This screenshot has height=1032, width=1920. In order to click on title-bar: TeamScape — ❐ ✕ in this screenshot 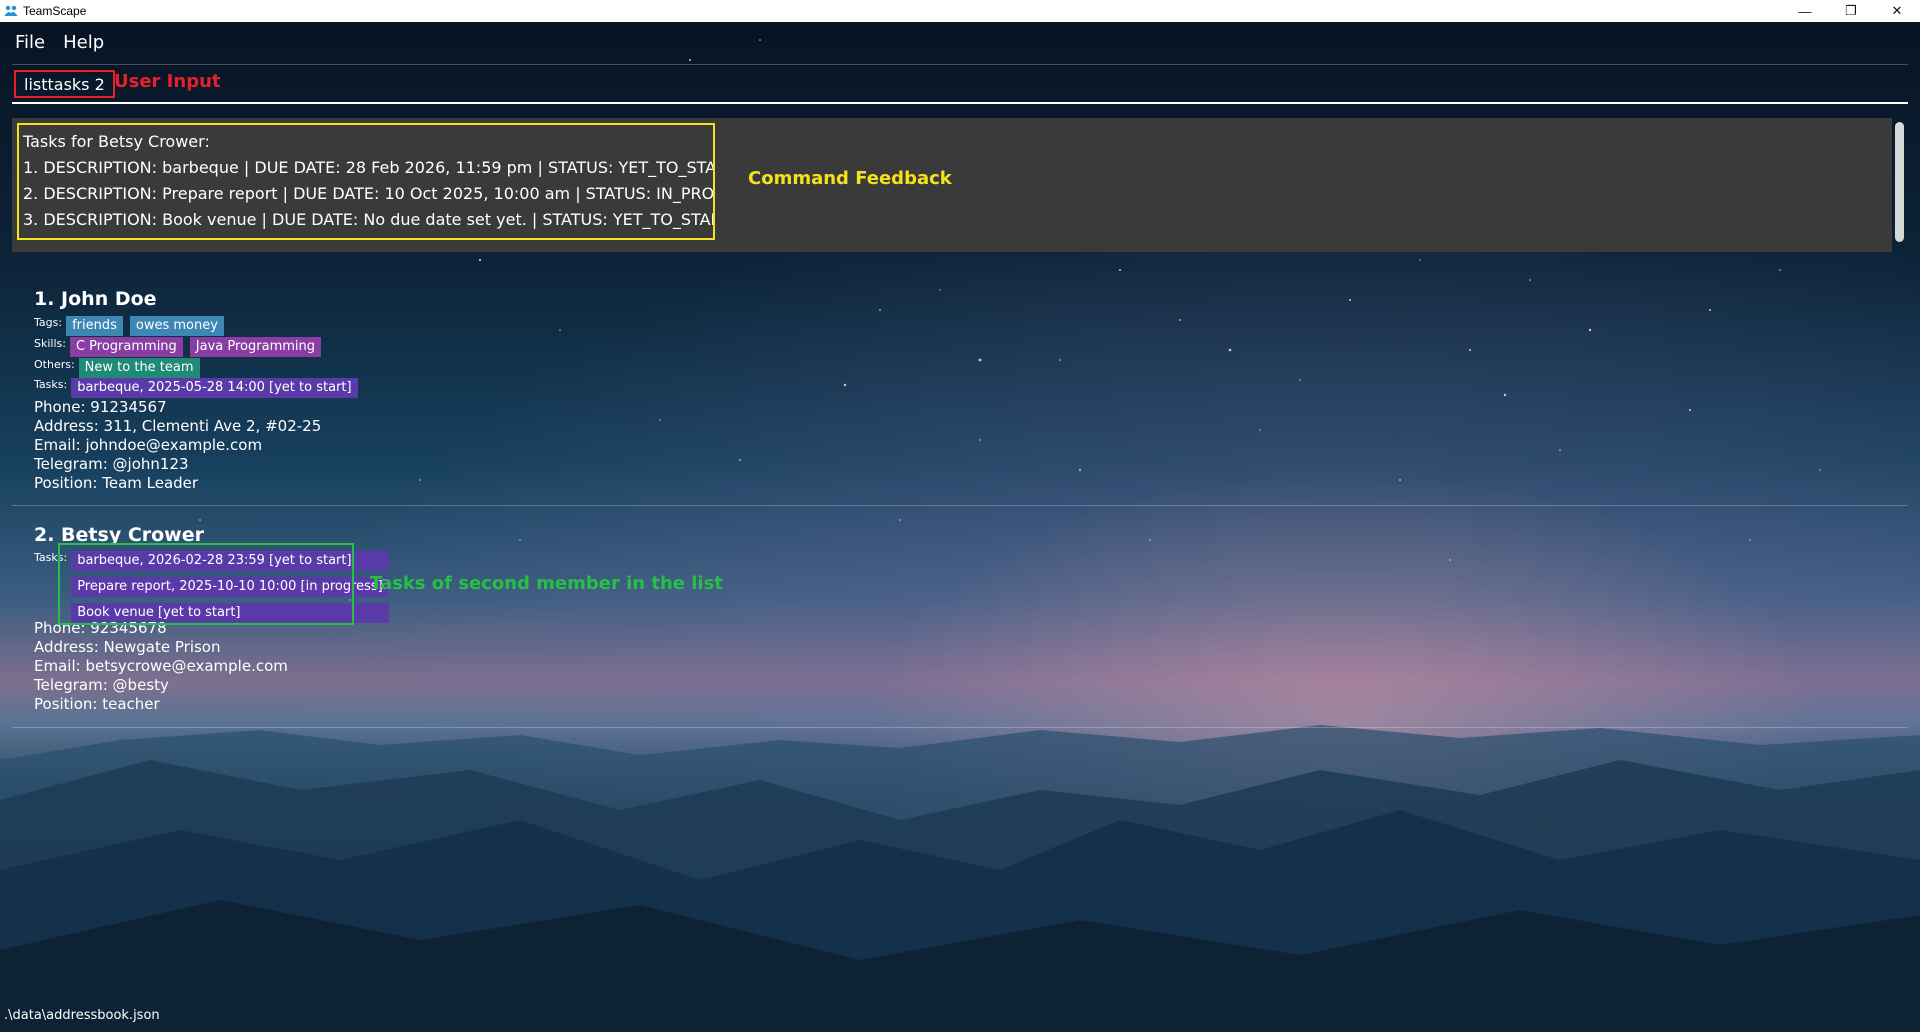, I will do `click(960, 11)`.